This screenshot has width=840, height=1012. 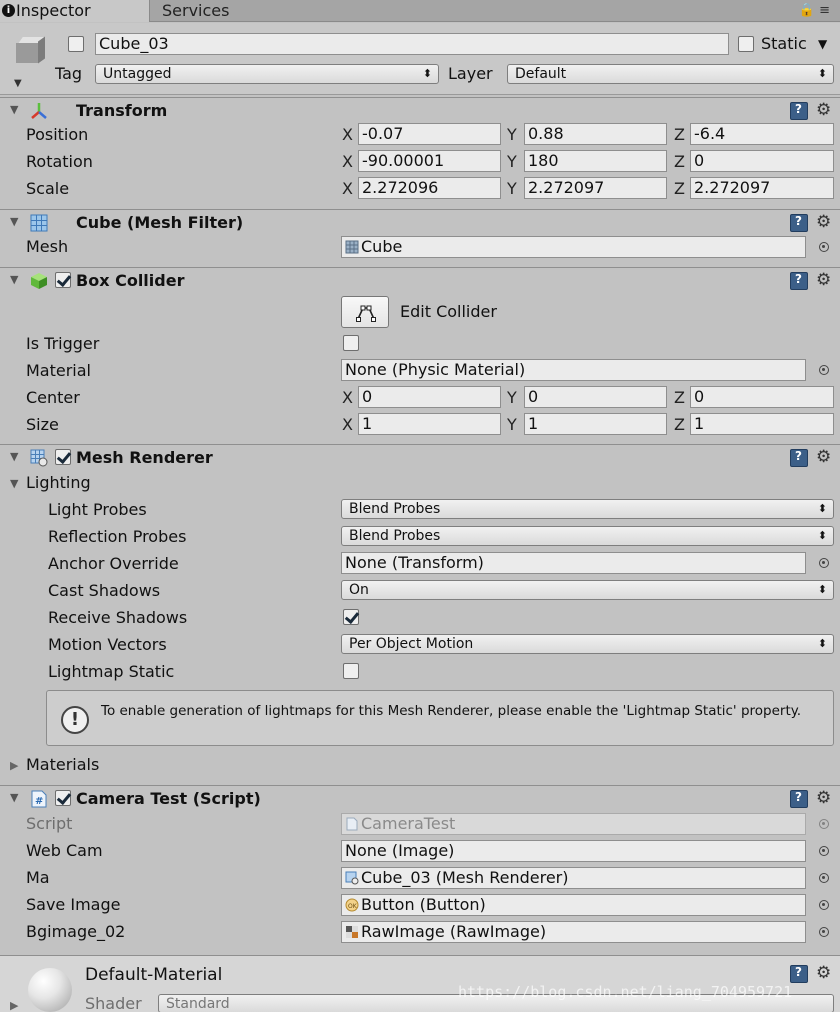 What do you see at coordinates (14, 765) in the screenshot?
I see `materials-fold-arrow-icon: ▶` at bounding box center [14, 765].